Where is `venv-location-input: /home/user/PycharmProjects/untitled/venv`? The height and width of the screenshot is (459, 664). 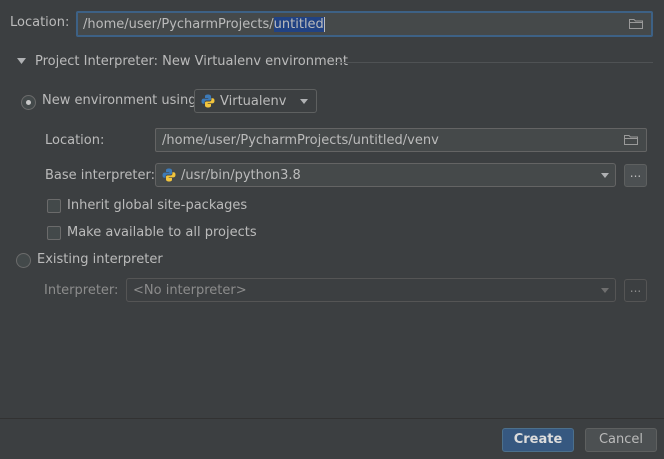
venv-location-input: /home/user/PycharmProjects/untitled/venv is located at coordinates (401, 140).